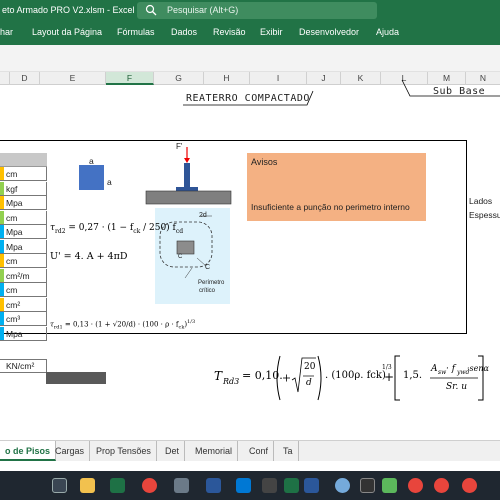 This screenshot has width=500, height=500. I want to click on excel-icon, so click(117, 485).